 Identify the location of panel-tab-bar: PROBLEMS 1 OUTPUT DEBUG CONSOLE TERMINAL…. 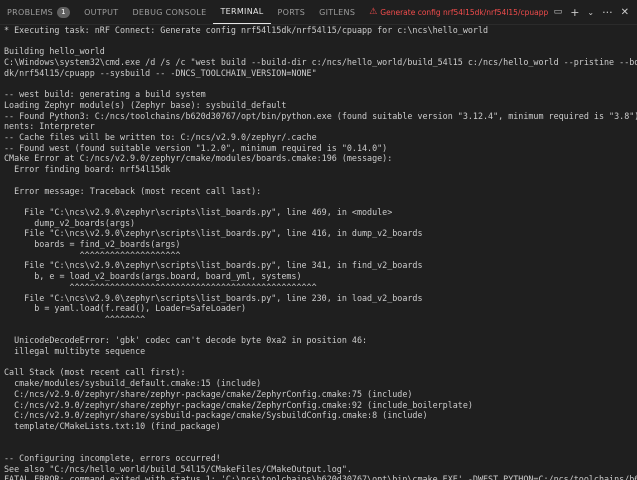
(318, 12).